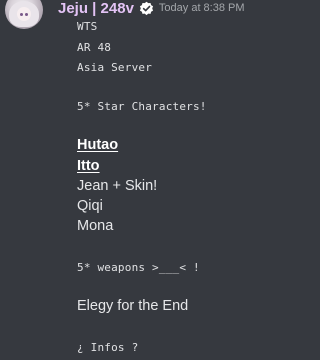 Image resolution: width=320 pixels, height=360 pixels. Describe the element at coordinates (117, 186) in the screenshot. I see `line-jean: Jean + Skin!` at that location.